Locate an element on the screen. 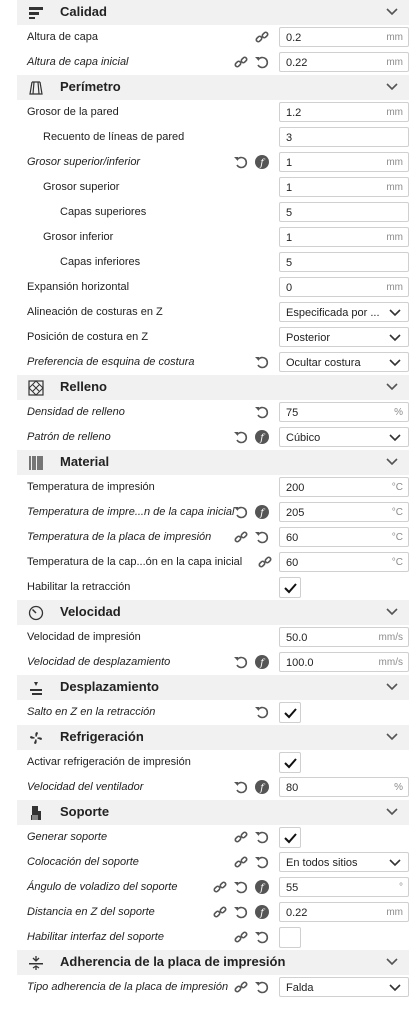 This screenshot has height=1013, width=419. setting-label: Temperatura de impresión is located at coordinates (91, 487).